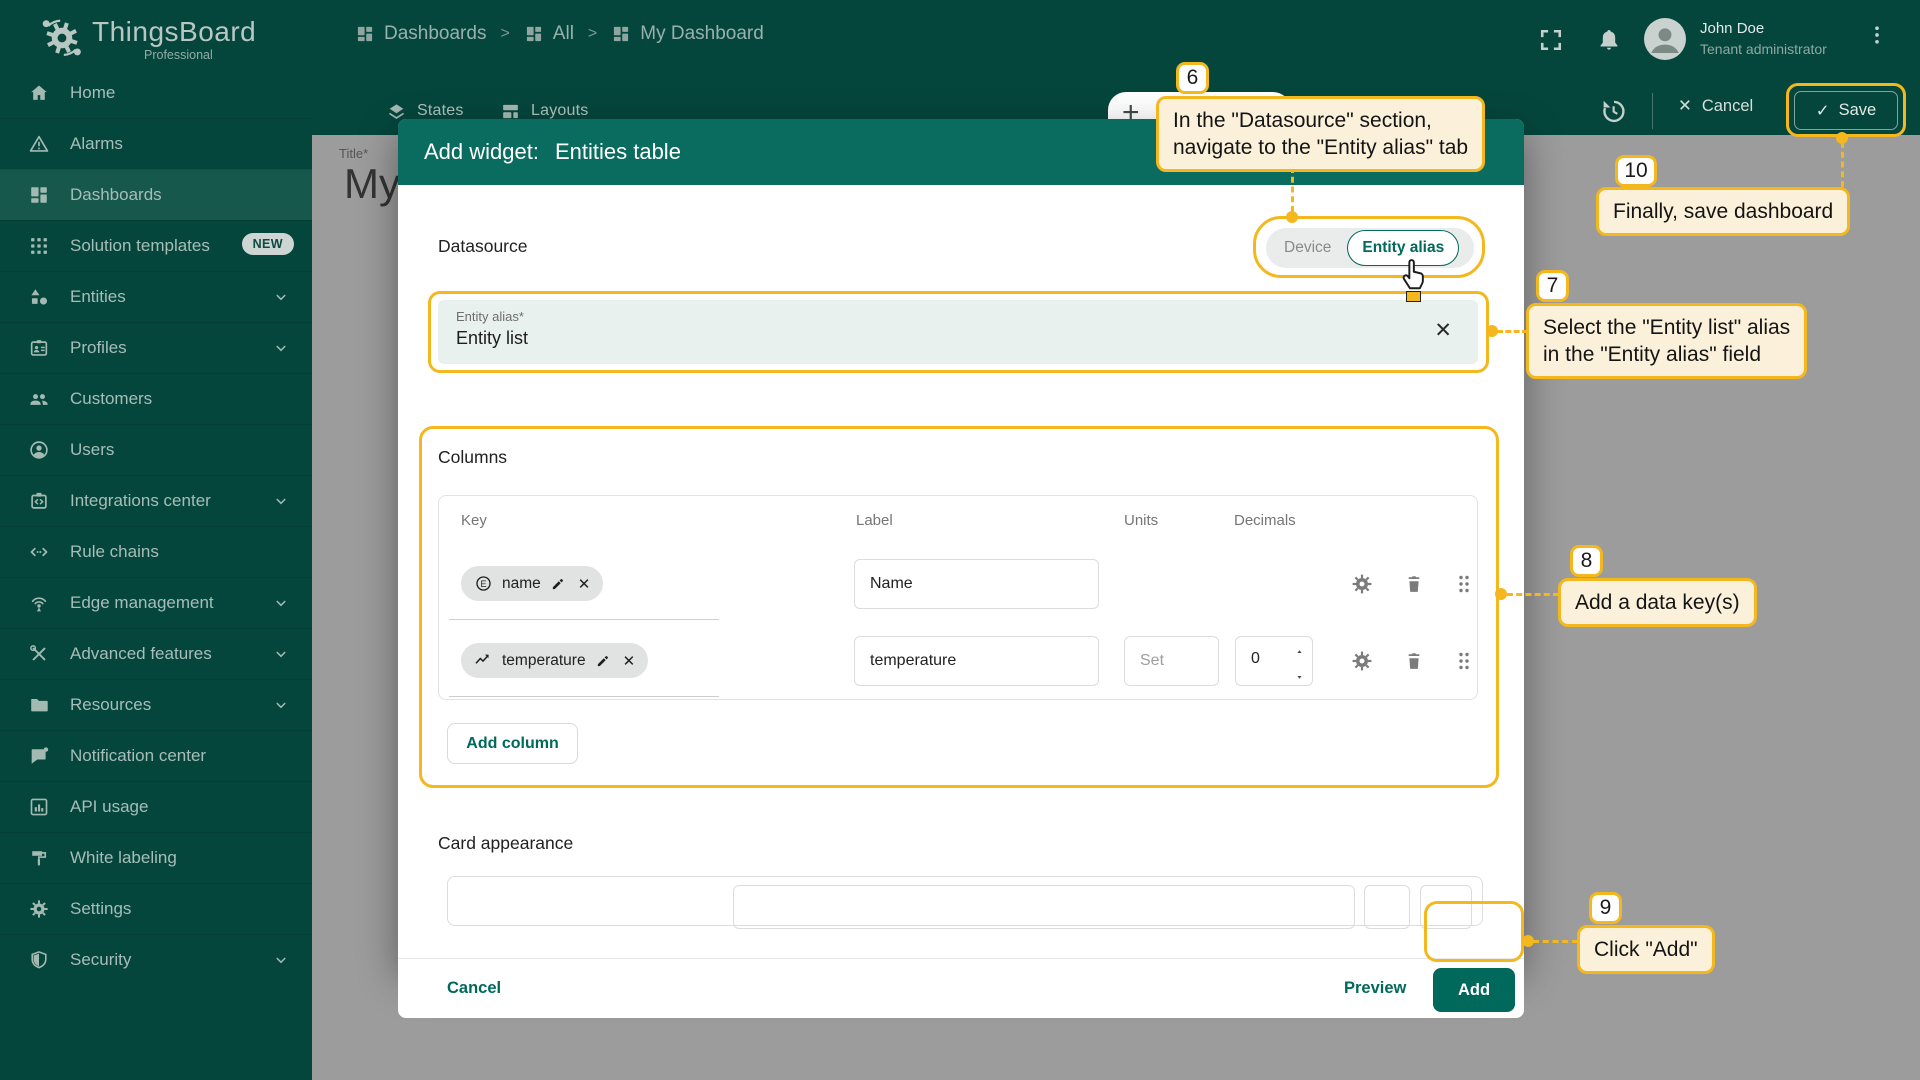 This screenshot has height=1080, width=1920. I want to click on entity-field-icon: E, so click(483, 583).